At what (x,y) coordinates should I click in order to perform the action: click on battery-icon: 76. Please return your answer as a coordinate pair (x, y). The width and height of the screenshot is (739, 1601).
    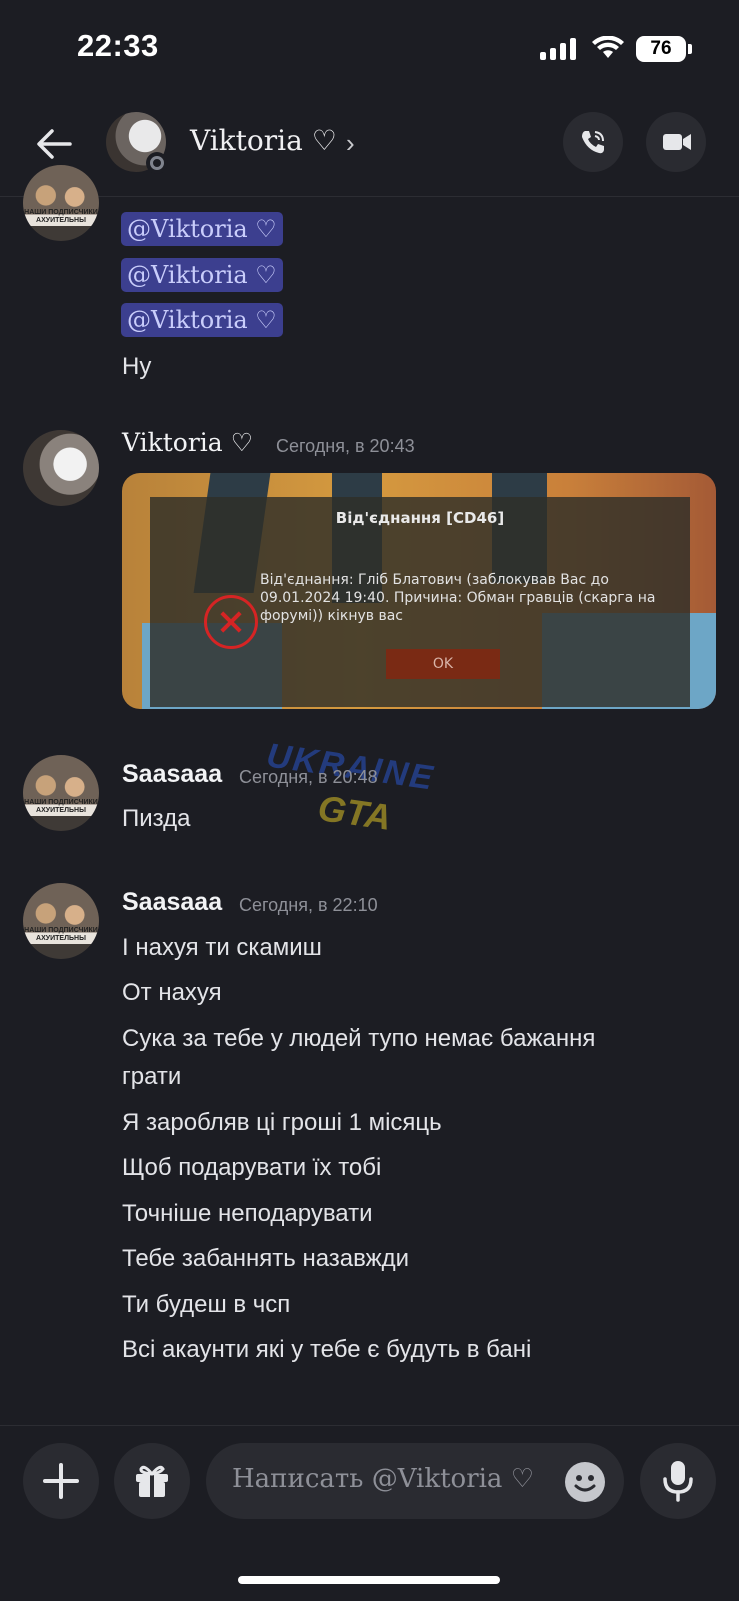
    Looking at the image, I should click on (661, 49).